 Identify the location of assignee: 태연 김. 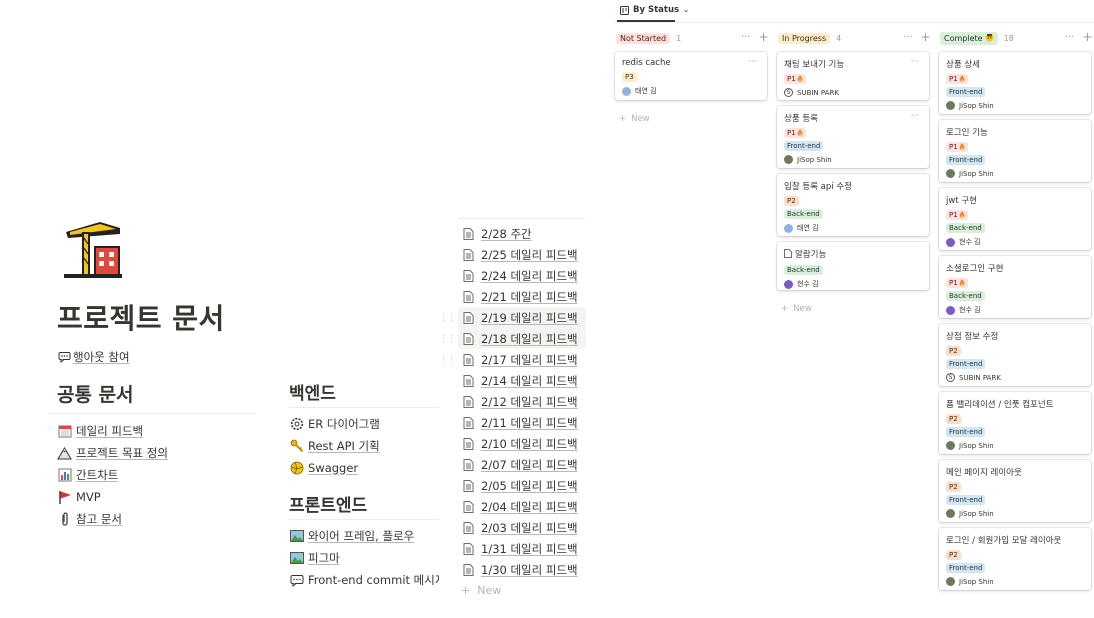
(853, 228).